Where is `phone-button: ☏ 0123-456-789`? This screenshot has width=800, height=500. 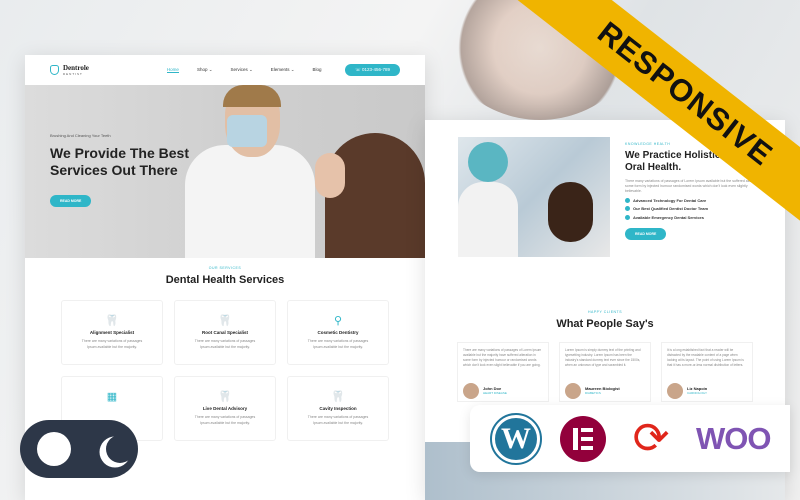 phone-button: ☏ 0123-456-789 is located at coordinates (372, 70).